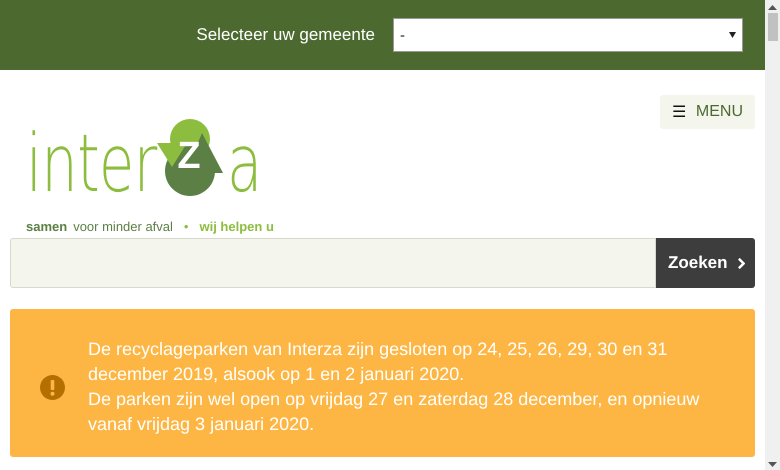  Describe the element at coordinates (52, 387) in the screenshot. I see `warning-icon` at that location.